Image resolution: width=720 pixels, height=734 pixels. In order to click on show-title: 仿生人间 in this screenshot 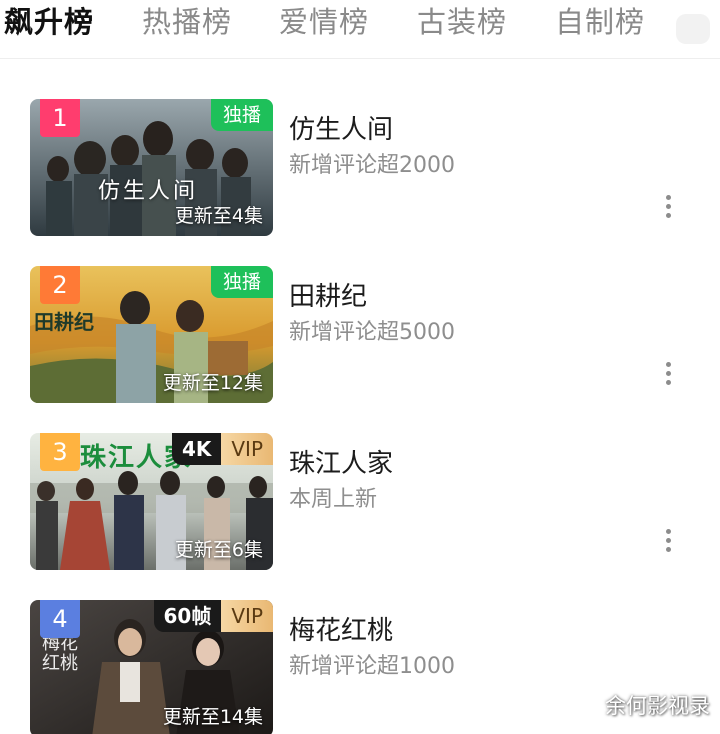, I will do `click(341, 127)`.